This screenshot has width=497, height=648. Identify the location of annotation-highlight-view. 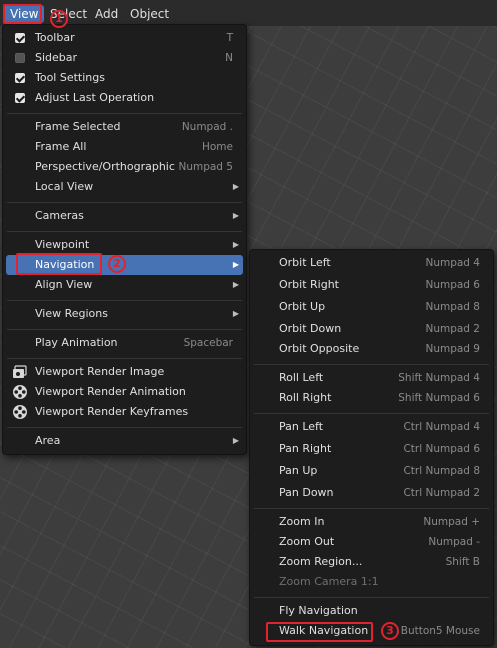
(22, 14).